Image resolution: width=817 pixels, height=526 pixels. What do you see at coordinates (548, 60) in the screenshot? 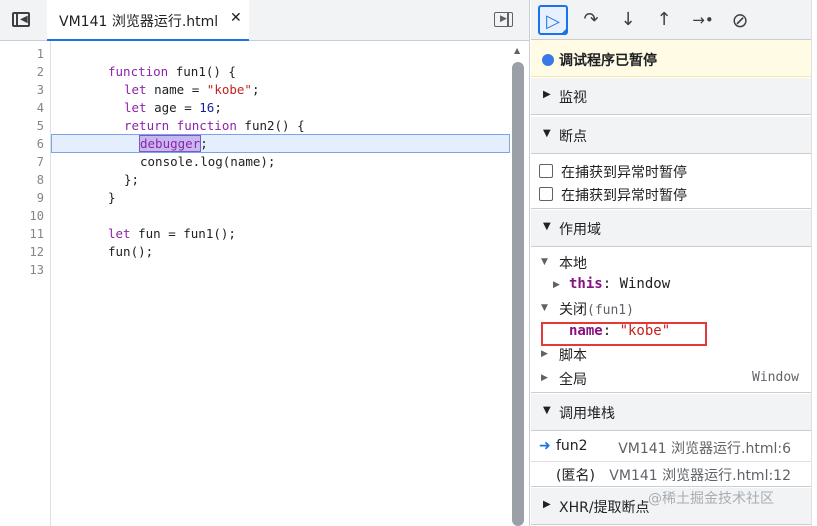
I see `info-dot-icon` at bounding box center [548, 60].